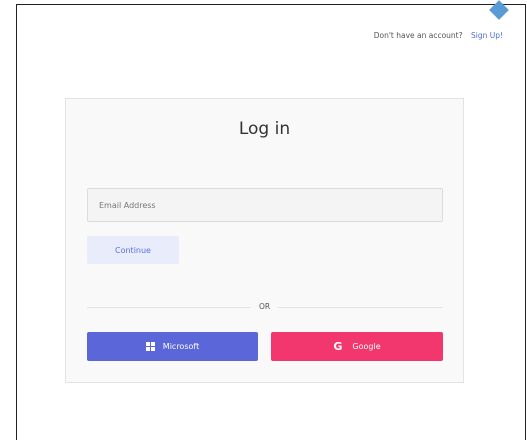 This screenshot has width=527, height=440. What do you see at coordinates (181, 346) in the screenshot?
I see `microsoft-button-label: Microsoft` at bounding box center [181, 346].